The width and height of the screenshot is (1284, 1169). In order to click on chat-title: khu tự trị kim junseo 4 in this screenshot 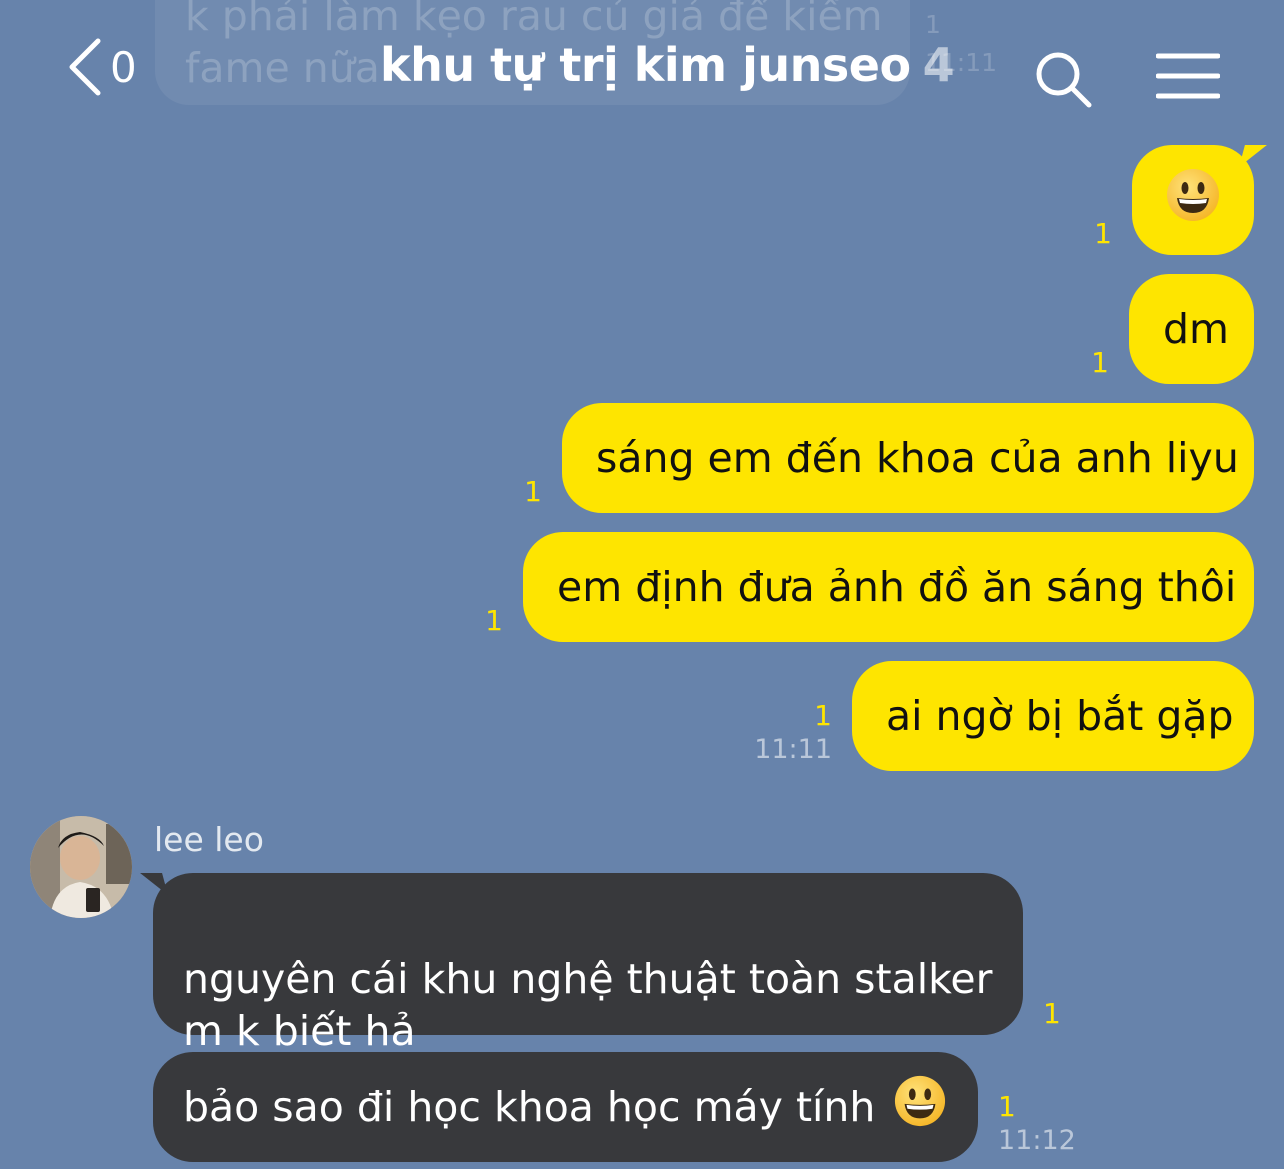, I will do `click(667, 65)`.